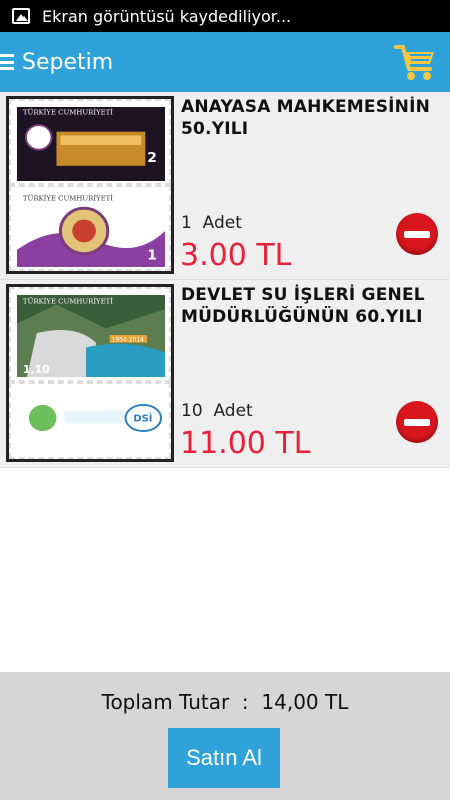 This screenshot has height=800, width=450. I want to click on item-name: ANAYASA MAHKEMESİNİN 50.YILI, so click(306, 118).